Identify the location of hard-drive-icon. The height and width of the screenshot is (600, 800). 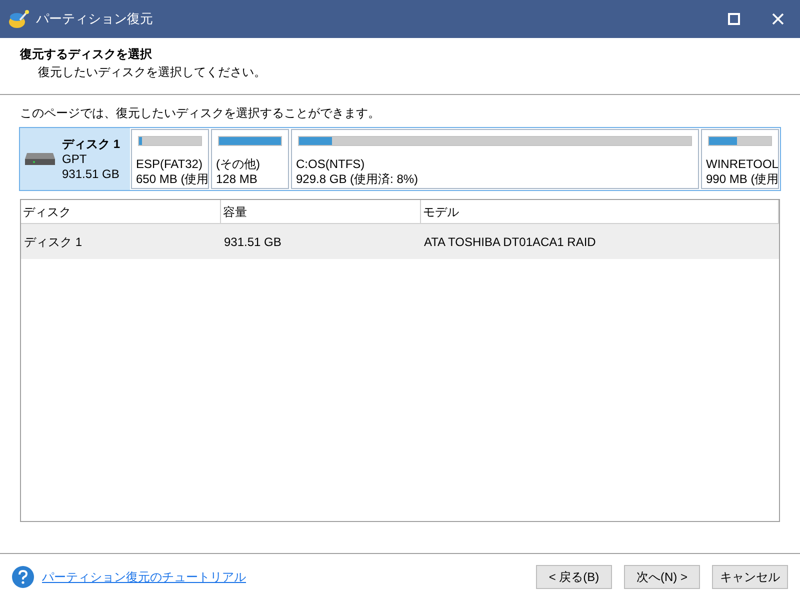
(40, 159).